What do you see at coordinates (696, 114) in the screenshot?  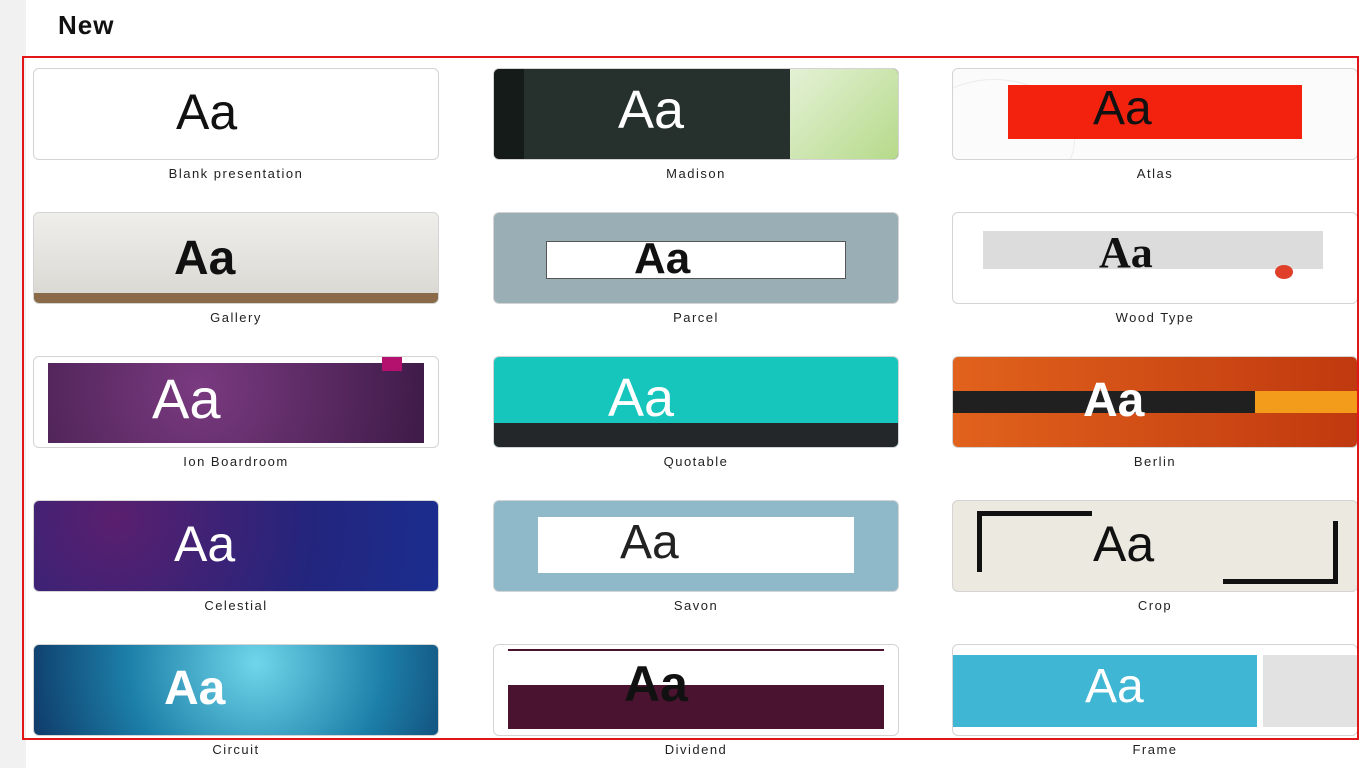 I see `madison-theme-thumbnail: Aa` at bounding box center [696, 114].